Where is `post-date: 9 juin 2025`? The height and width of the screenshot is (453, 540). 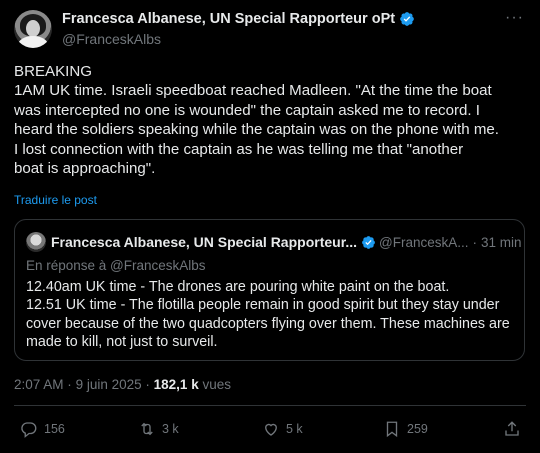 post-date: 9 juin 2025 is located at coordinates (109, 384).